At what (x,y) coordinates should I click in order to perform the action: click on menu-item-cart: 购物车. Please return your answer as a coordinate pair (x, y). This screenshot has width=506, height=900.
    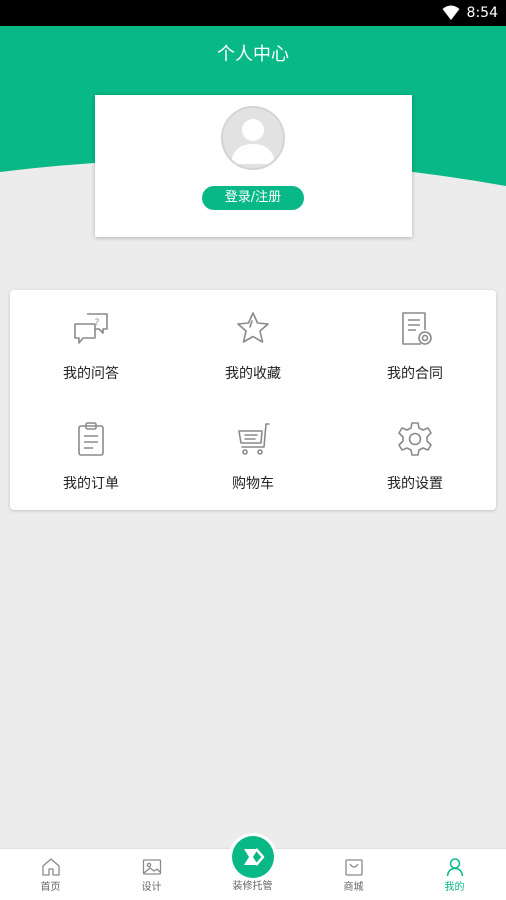
    Looking at the image, I should click on (253, 455).